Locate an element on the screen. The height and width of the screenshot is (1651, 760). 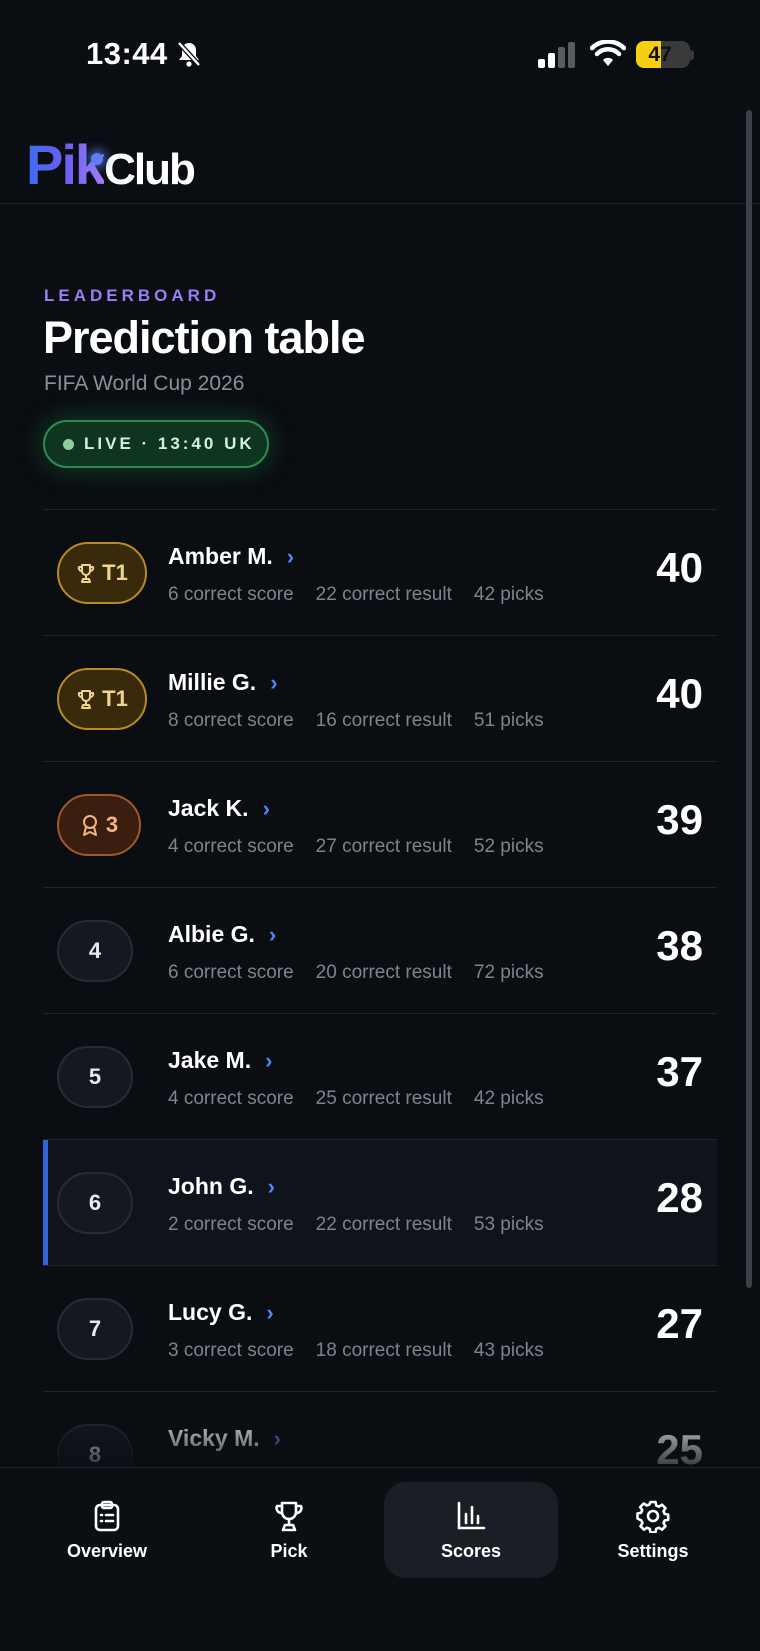
correct-score-count: 3 correct score is located at coordinates (231, 1350).